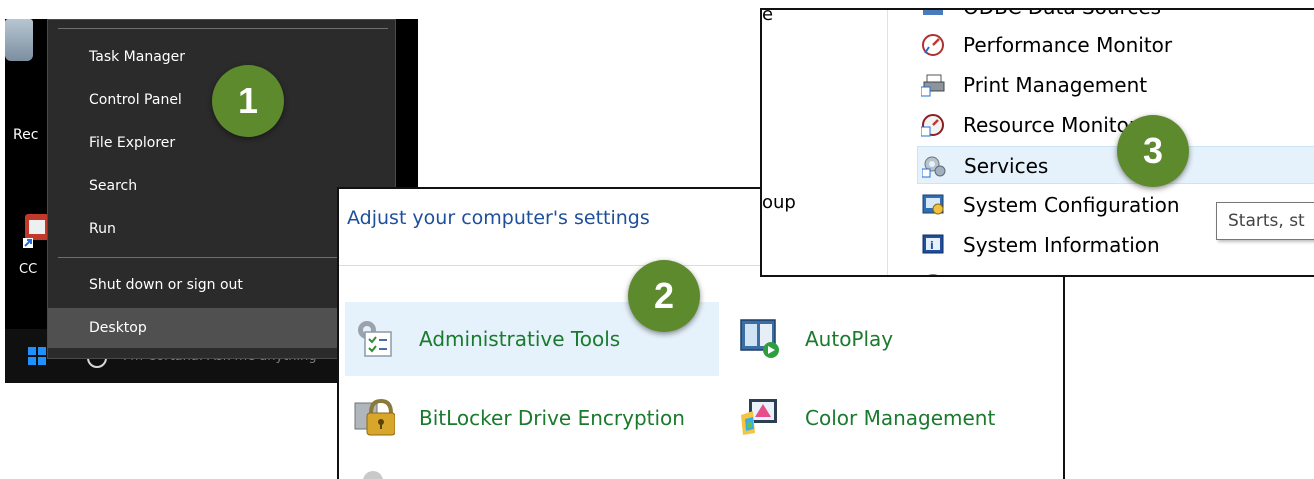 The image size is (1314, 479). What do you see at coordinates (1067, 45) in the screenshot?
I see `admin-item-label: Performance Monitor` at bounding box center [1067, 45].